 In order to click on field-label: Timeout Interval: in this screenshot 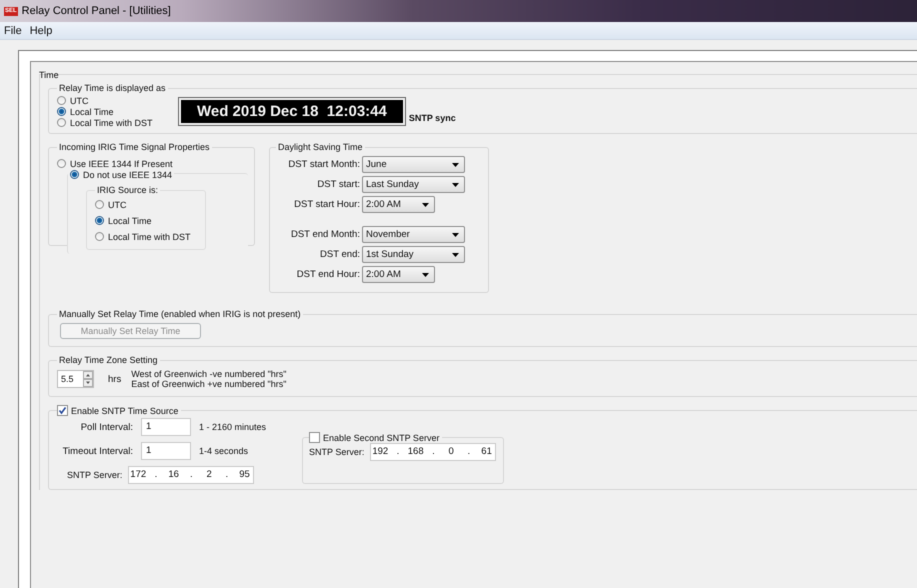, I will do `click(97, 451)`.